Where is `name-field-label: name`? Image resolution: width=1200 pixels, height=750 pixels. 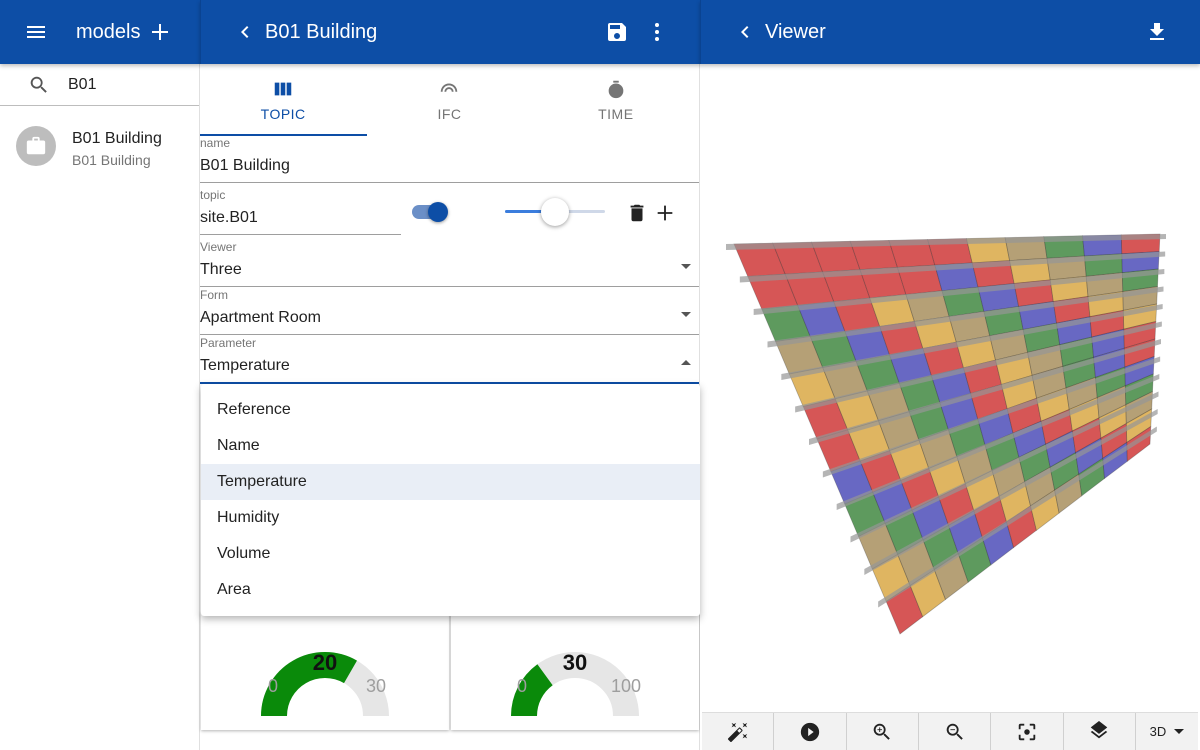
name-field-label: name is located at coordinates (215, 143).